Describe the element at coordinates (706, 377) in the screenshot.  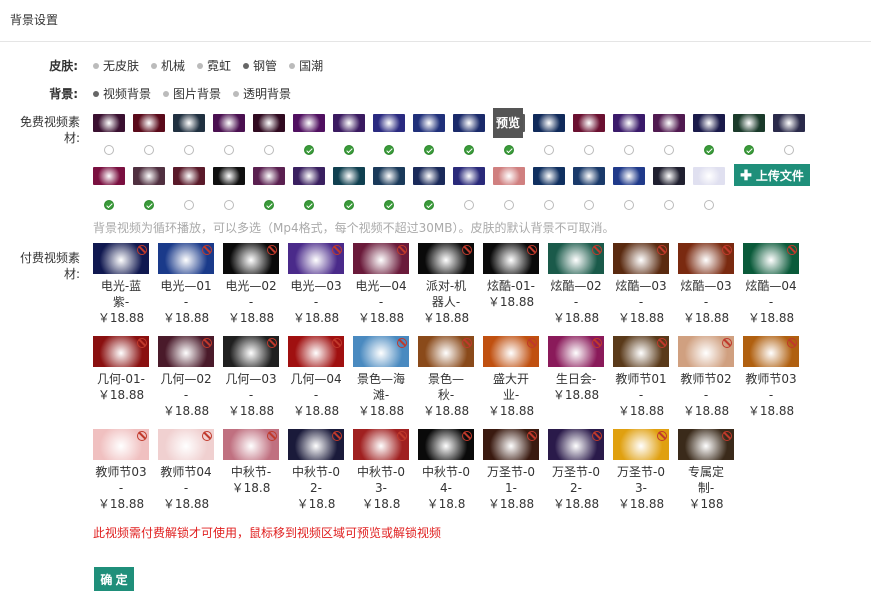
I see `paid-video-item: 教师节02- ￥18.88` at that location.